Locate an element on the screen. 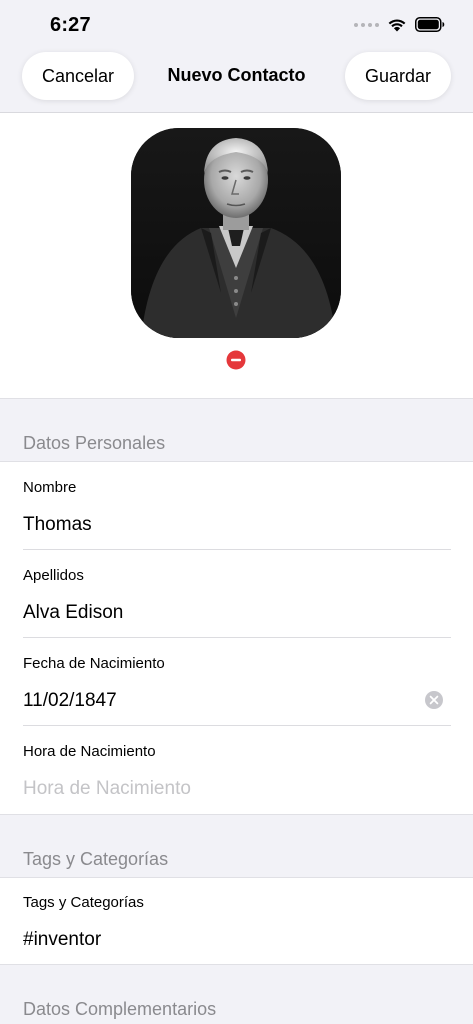  contact-portrait-image is located at coordinates (236, 233).